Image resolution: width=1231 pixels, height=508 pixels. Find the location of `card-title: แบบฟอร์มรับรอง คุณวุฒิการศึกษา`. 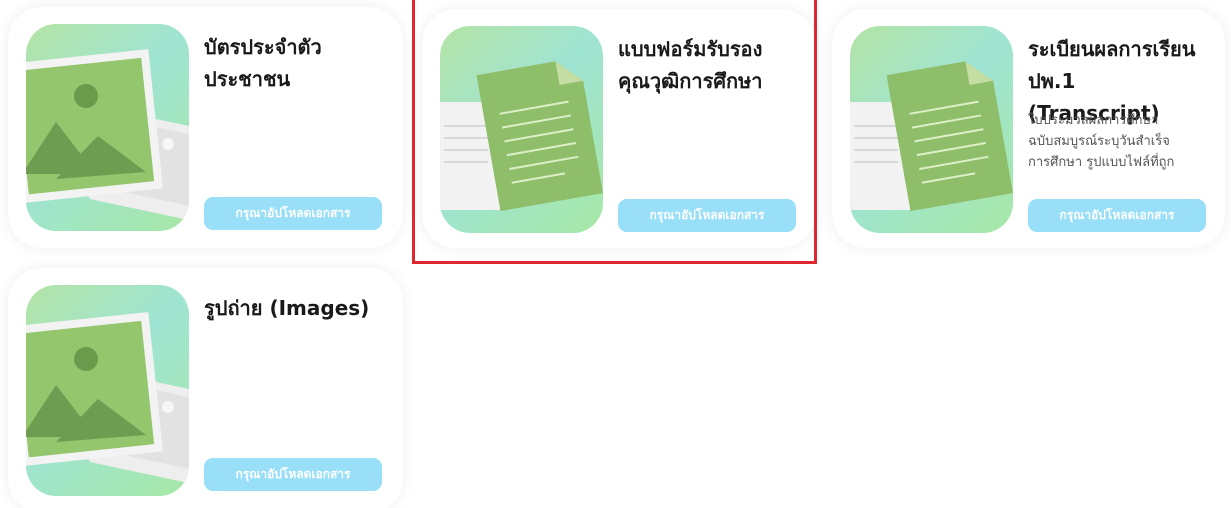

card-title: แบบฟอร์มรับรอง คุณวุฒิการศึกษา is located at coordinates (690, 65).